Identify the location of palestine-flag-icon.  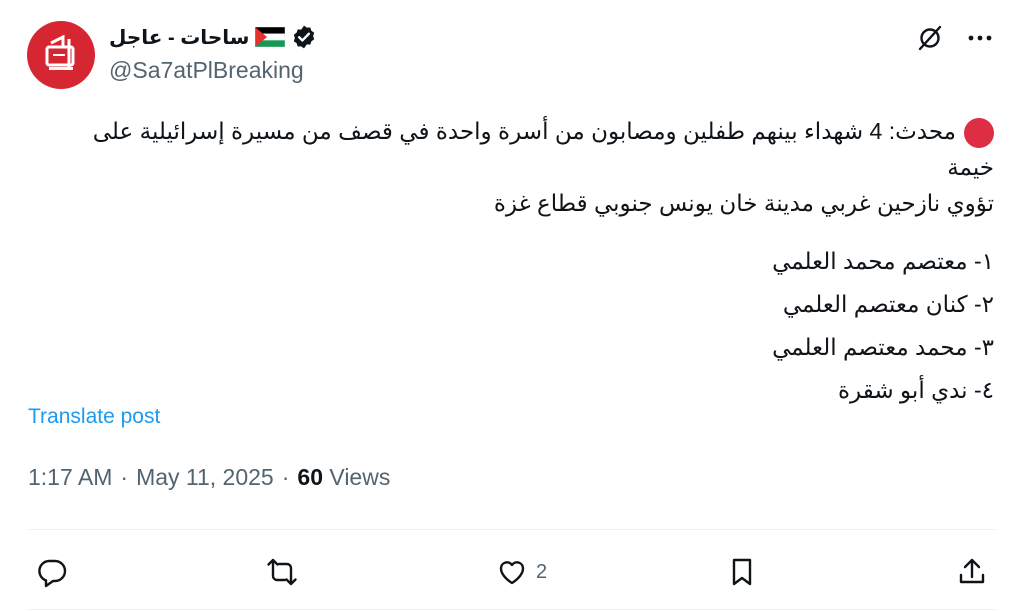
(270, 37).